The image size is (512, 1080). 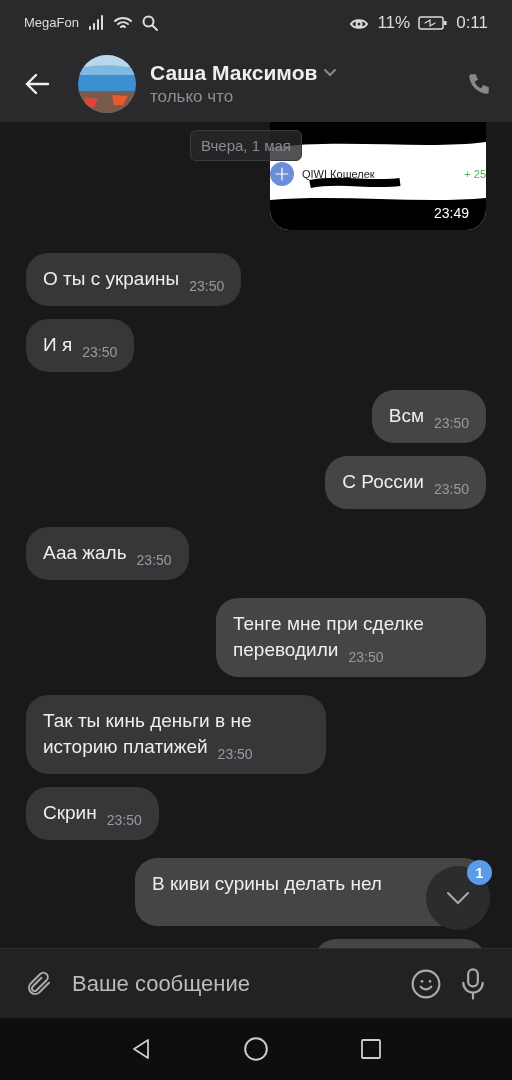 What do you see at coordinates (256, 1049) in the screenshot?
I see `home-circle-icon` at bounding box center [256, 1049].